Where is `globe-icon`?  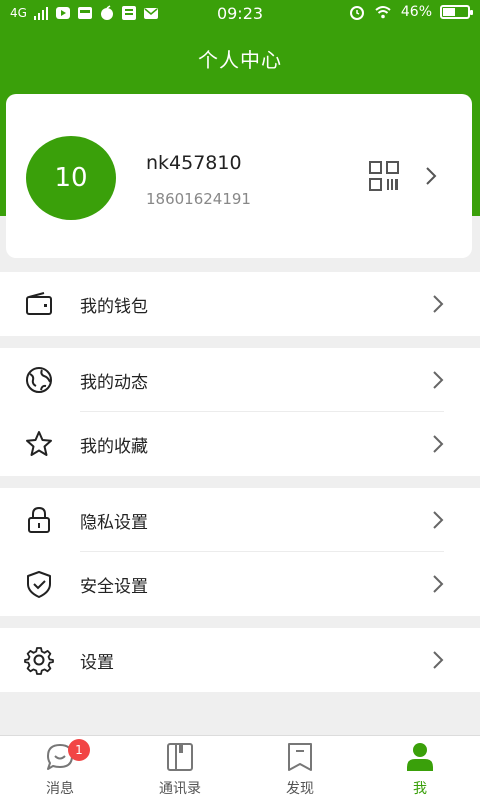 globe-icon is located at coordinates (39, 380).